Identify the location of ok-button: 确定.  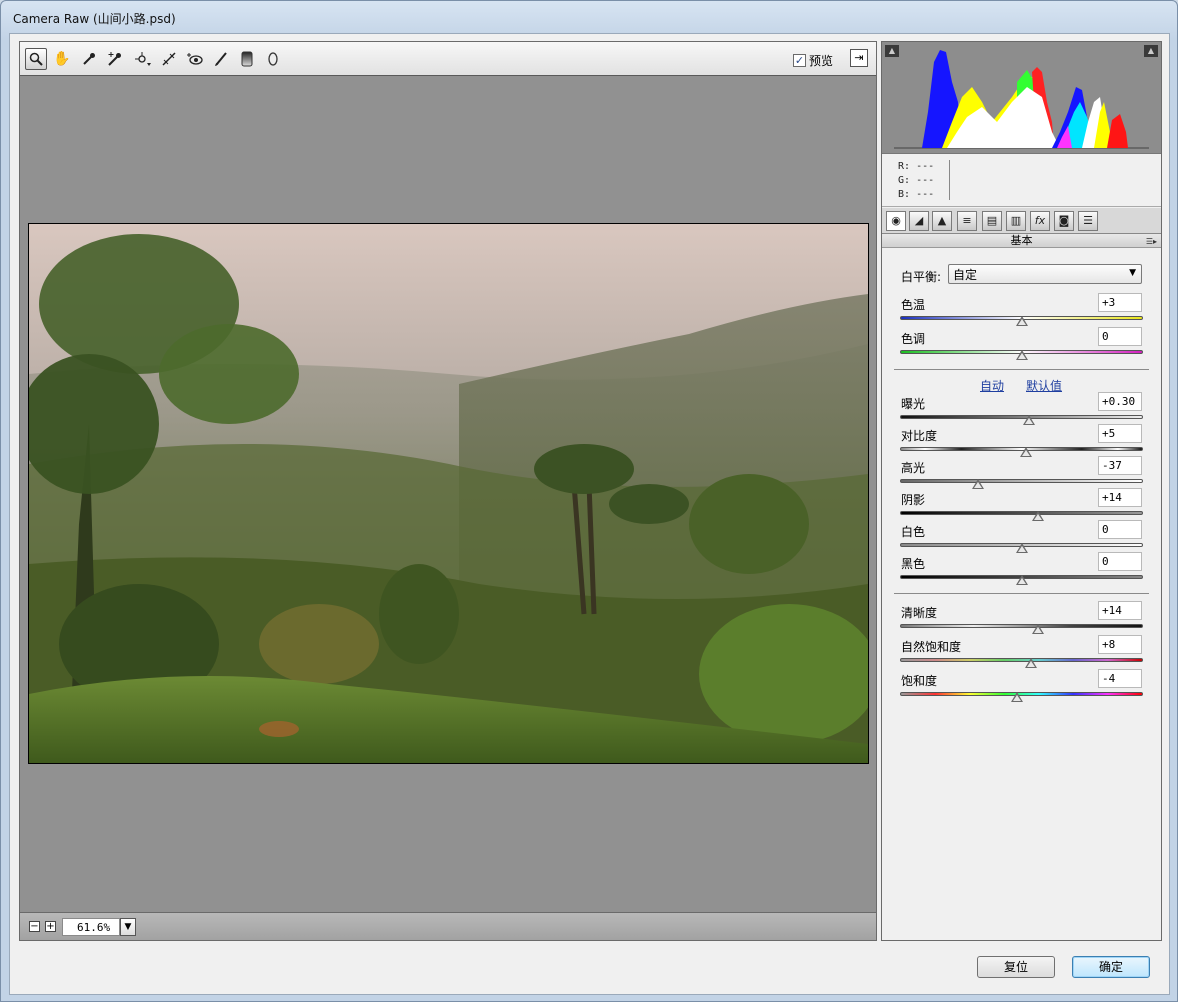
(1111, 967).